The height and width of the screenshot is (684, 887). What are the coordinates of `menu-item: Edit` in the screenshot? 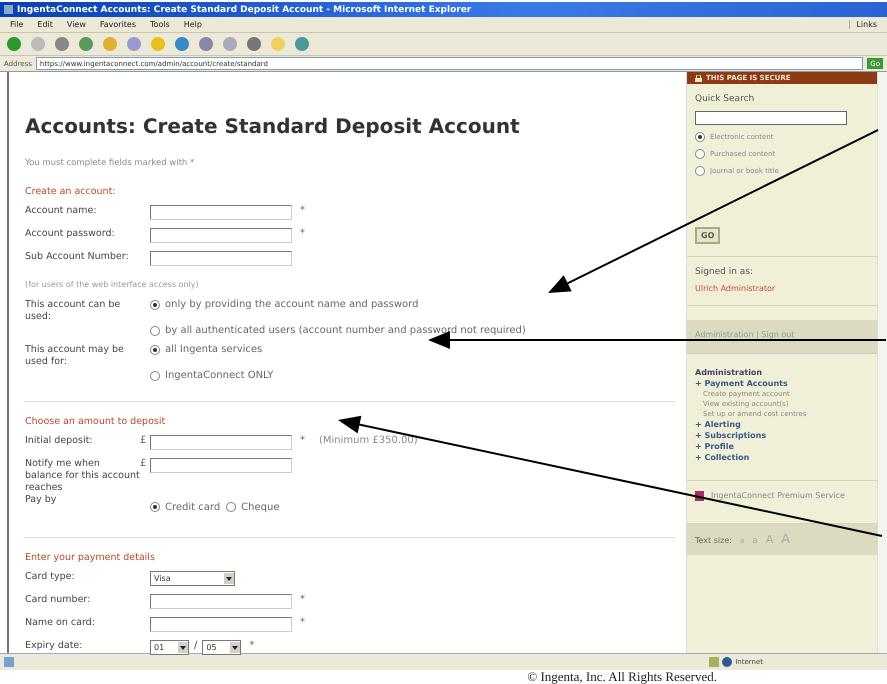 It's located at (45, 24).